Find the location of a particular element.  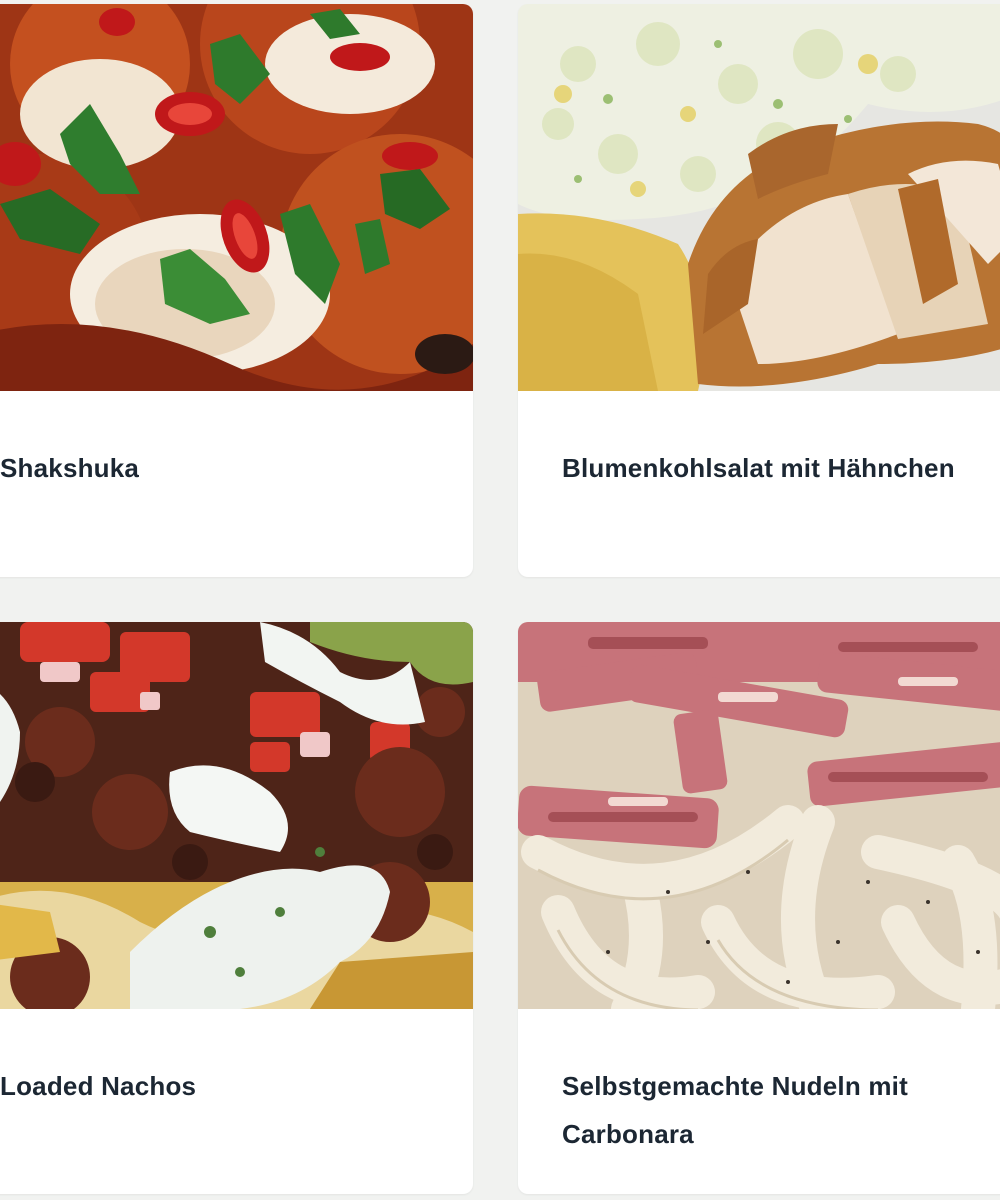

recipe-title: Blumenkohlsalat mit Hähnchen is located at coordinates (758, 468).